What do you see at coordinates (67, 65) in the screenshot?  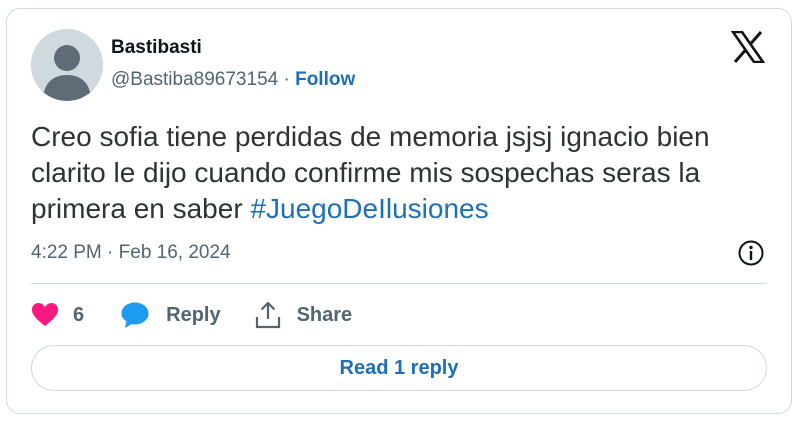 I see `avatar` at bounding box center [67, 65].